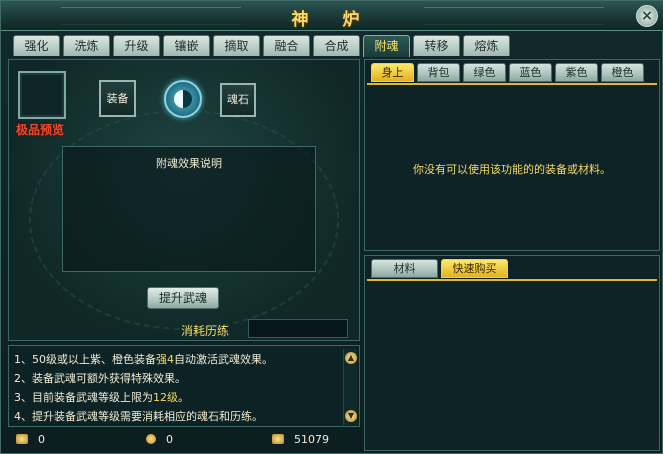 This screenshot has width=663, height=454. What do you see at coordinates (438, 72) in the screenshot?
I see `tab-backpack: 背包` at bounding box center [438, 72].